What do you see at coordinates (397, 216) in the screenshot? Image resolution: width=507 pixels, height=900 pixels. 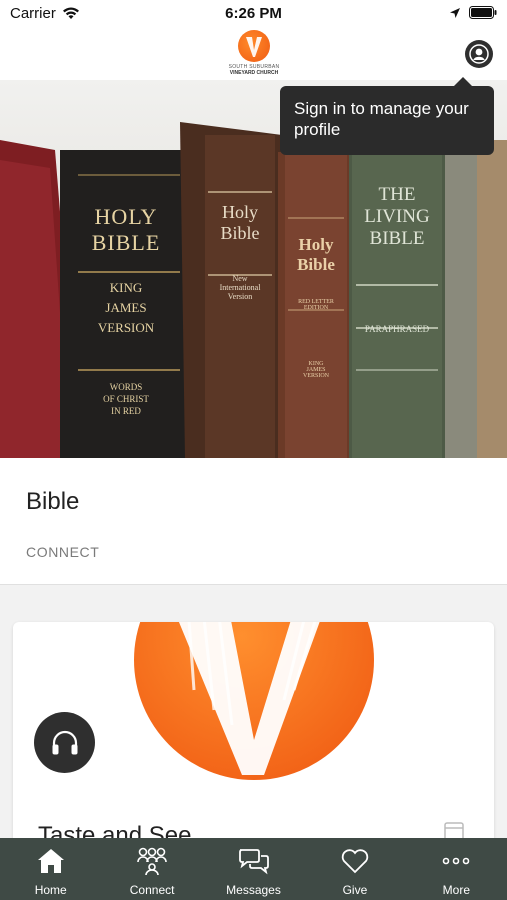 I see `living-line2: LIVING` at bounding box center [397, 216].